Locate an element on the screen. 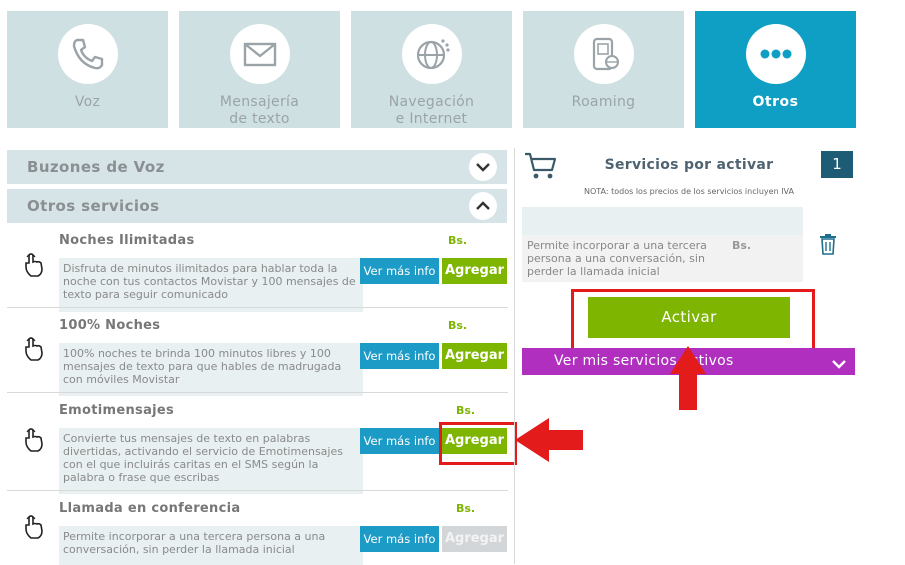 The image size is (905, 565). service-title: Emotimensajes is located at coordinates (117, 410).